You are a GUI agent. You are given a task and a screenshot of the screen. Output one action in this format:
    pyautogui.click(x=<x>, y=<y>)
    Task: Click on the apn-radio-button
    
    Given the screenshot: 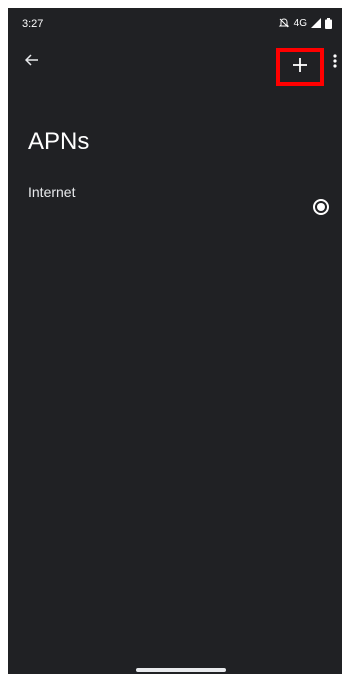 What is the action you would take?
    pyautogui.click(x=321, y=207)
    